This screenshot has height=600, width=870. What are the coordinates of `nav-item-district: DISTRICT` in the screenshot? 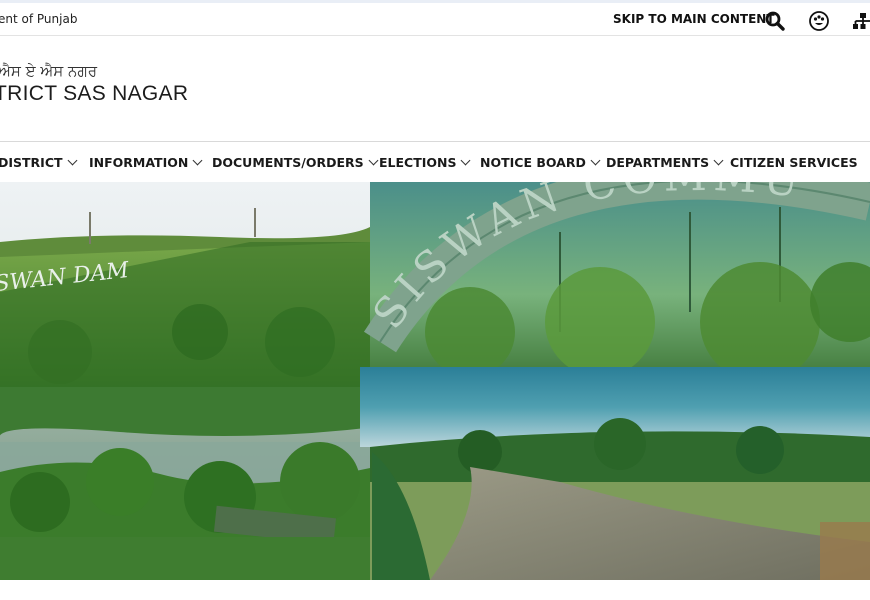 It's located at (38, 162).